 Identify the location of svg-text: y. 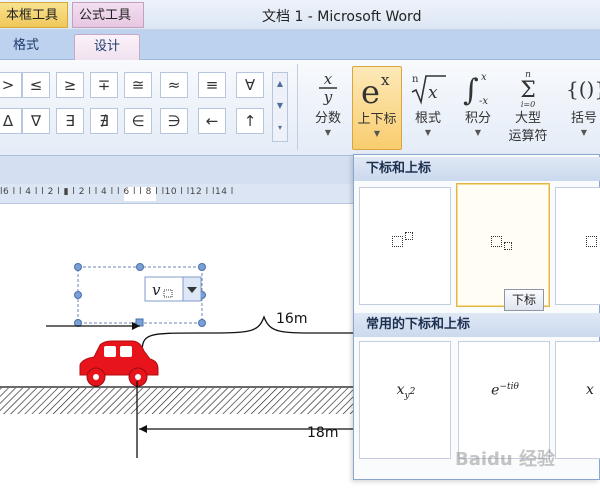
(328, 97).